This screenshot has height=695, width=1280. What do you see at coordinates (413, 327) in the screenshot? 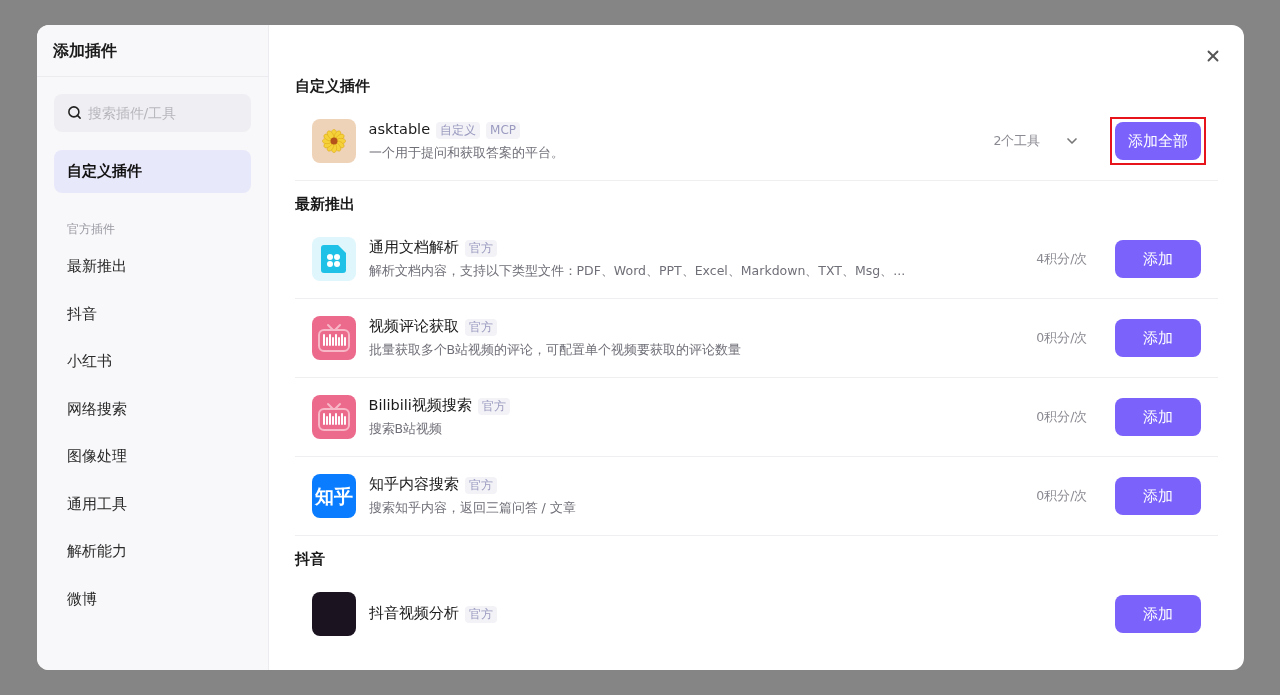
I see `plugin-name: 视频评论获取` at bounding box center [413, 327].